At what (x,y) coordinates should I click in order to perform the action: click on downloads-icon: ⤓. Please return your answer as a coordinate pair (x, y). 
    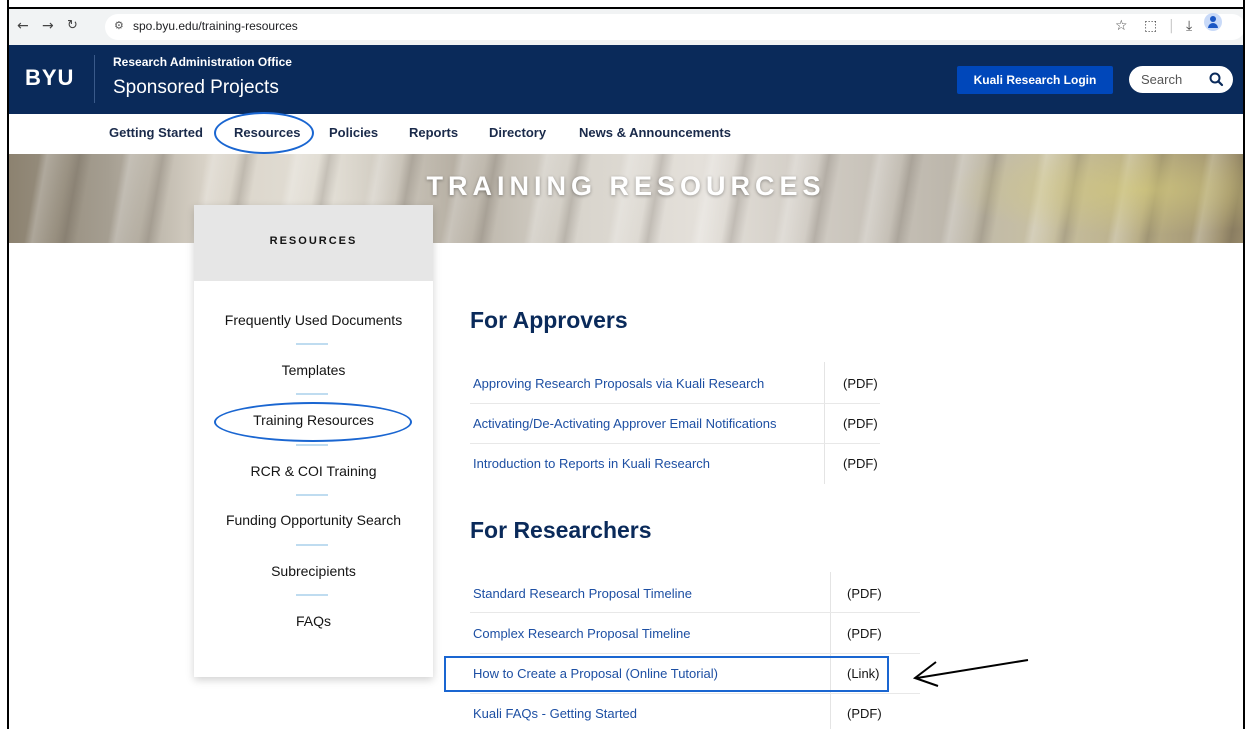
    Looking at the image, I should click on (1189, 26).